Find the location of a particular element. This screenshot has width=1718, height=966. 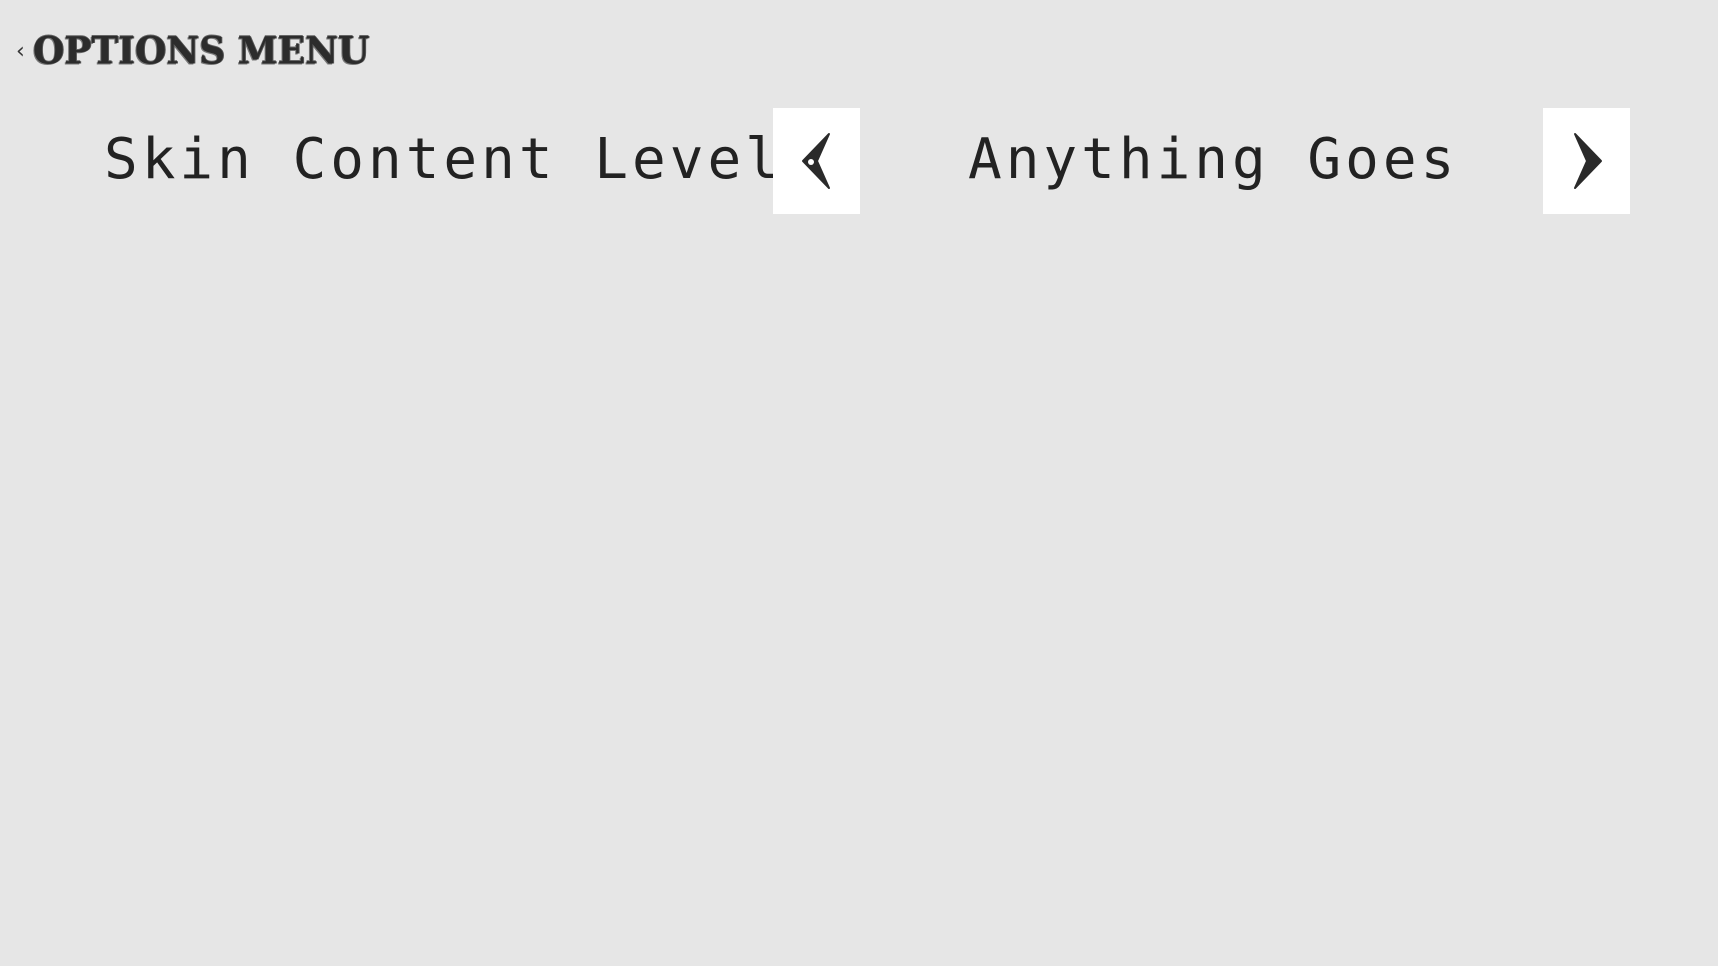

previous-value-button is located at coordinates (816, 161).